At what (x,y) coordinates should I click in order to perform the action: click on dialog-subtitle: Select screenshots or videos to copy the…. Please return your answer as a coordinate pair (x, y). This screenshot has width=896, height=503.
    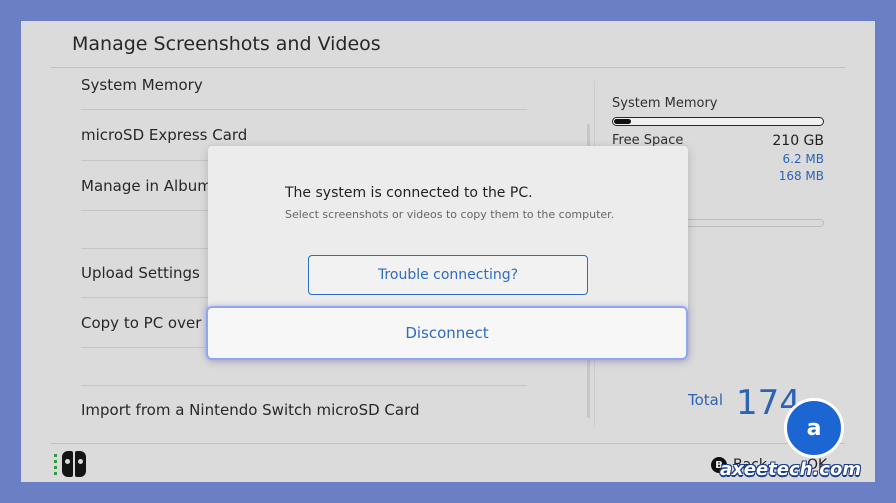
    Looking at the image, I should click on (450, 214).